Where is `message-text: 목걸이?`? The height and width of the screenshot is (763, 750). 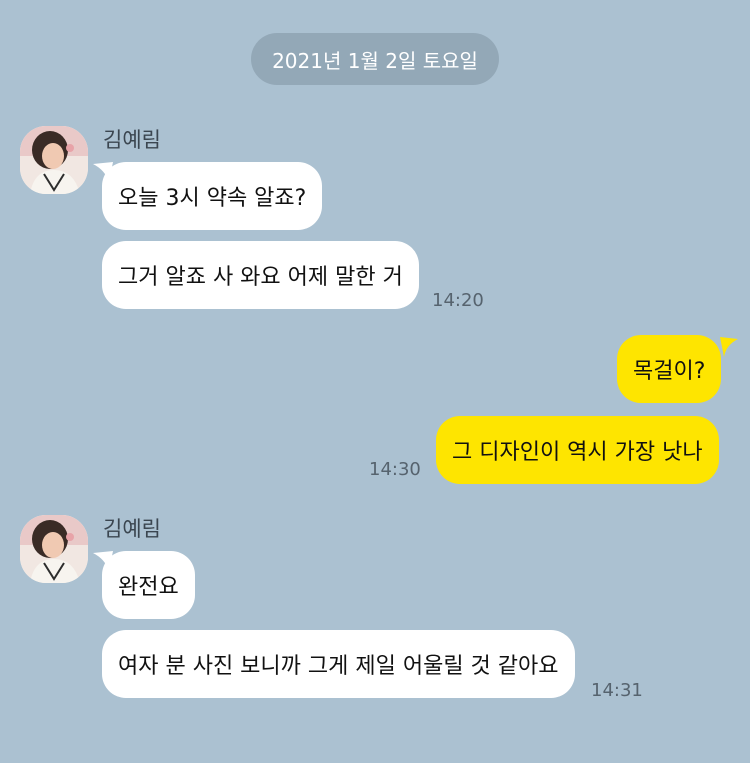
message-text: 목걸이? is located at coordinates (669, 371).